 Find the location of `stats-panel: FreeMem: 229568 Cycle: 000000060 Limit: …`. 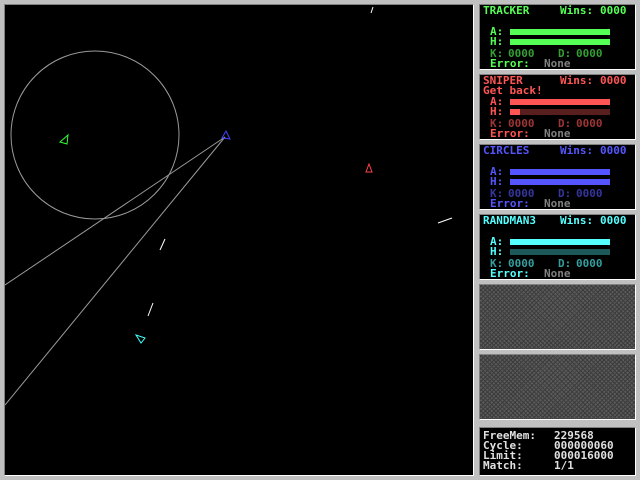

stats-panel: FreeMem: 229568 Cycle: 000000060 Limit: … is located at coordinates (557, 451).